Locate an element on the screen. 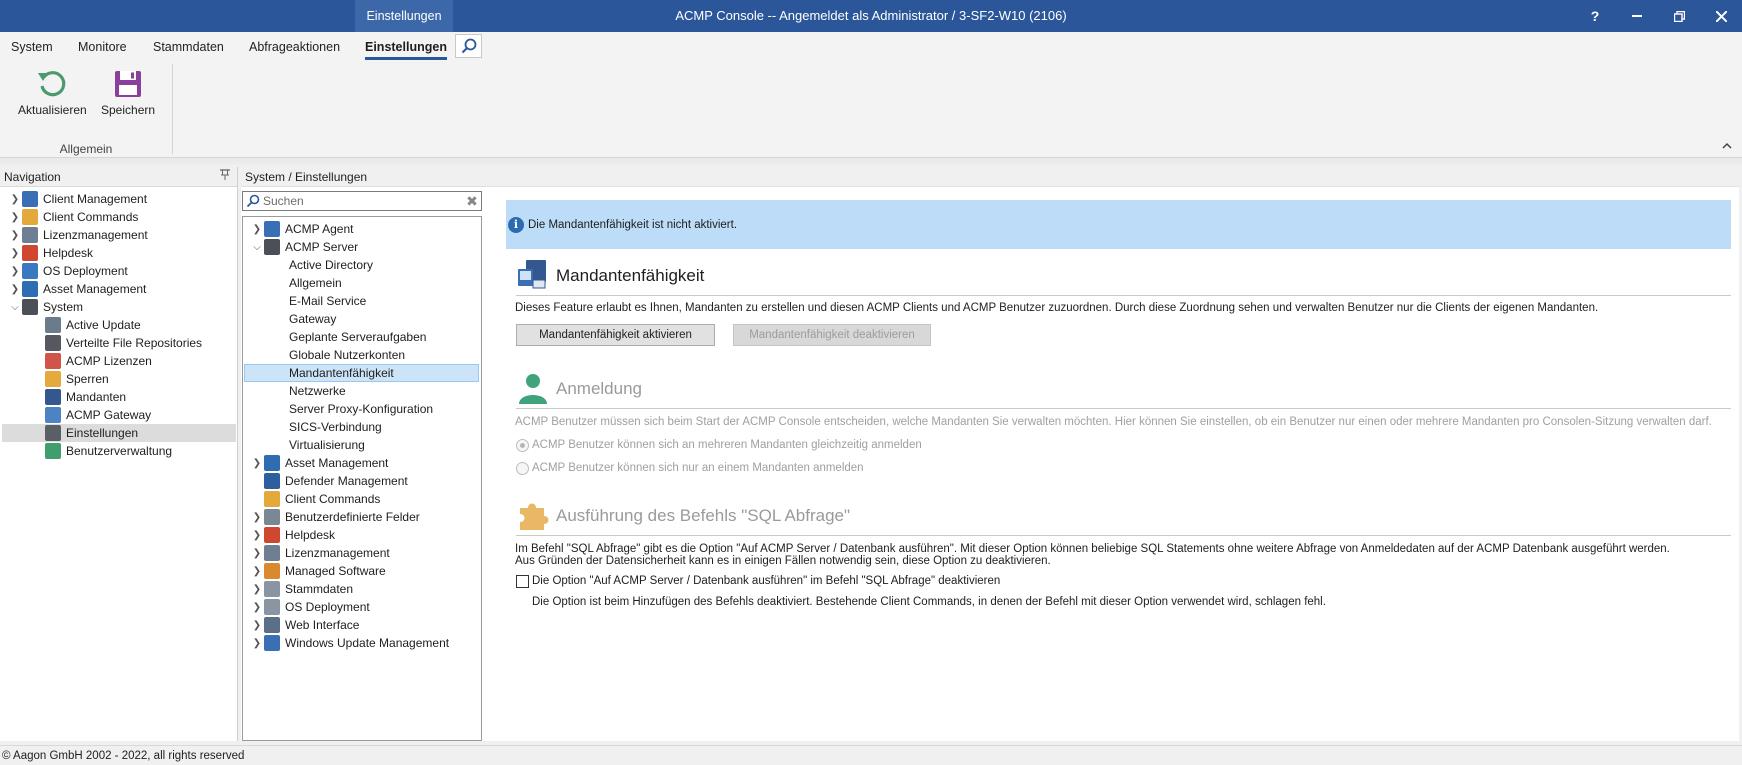 The image size is (1742, 765). repository-icon is located at coordinates (53, 343).